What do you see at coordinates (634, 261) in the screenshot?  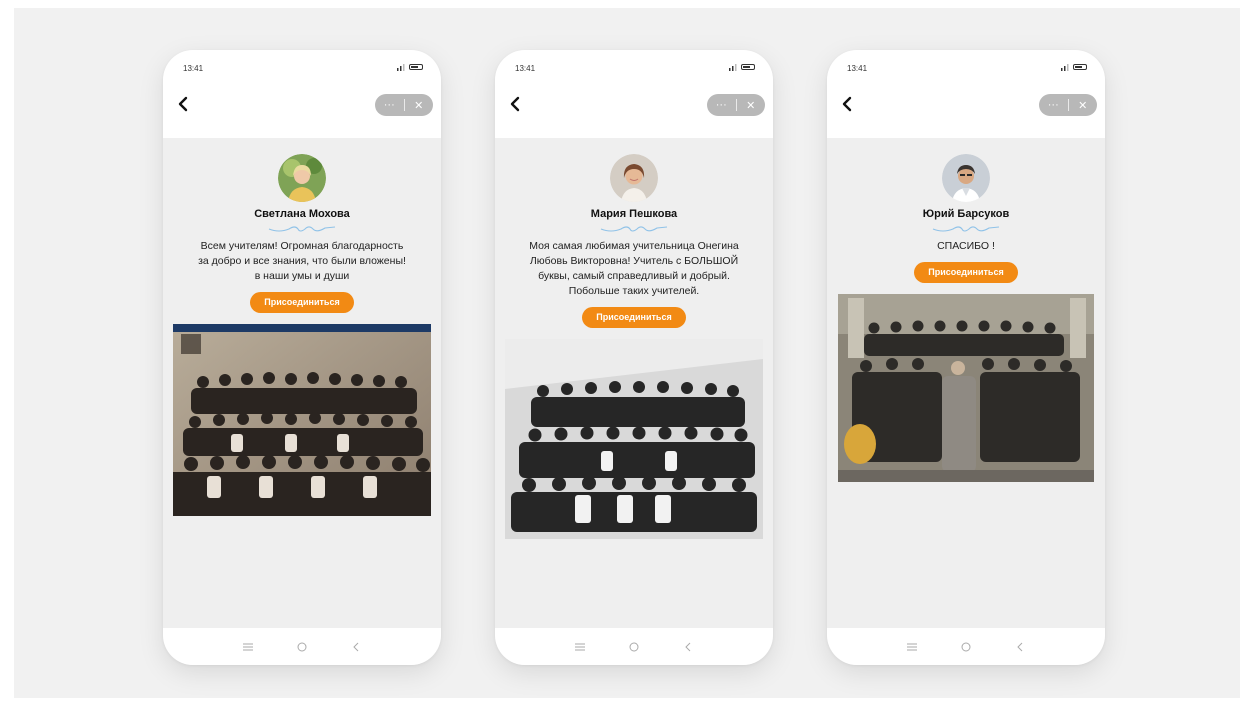 I see `message-line: Любовь Викторовна! Учитель с БОЛЬШОЙ` at bounding box center [634, 261].